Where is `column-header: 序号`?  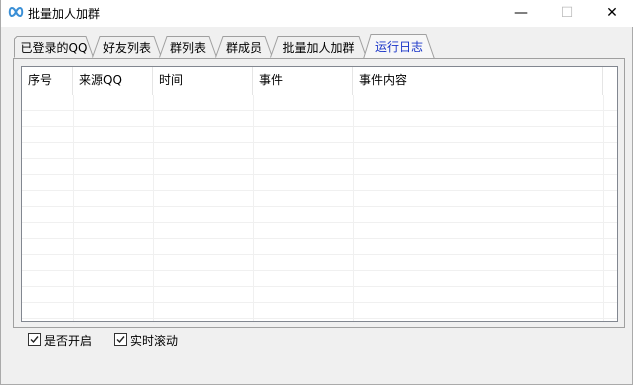 column-header: 序号 is located at coordinates (47, 81).